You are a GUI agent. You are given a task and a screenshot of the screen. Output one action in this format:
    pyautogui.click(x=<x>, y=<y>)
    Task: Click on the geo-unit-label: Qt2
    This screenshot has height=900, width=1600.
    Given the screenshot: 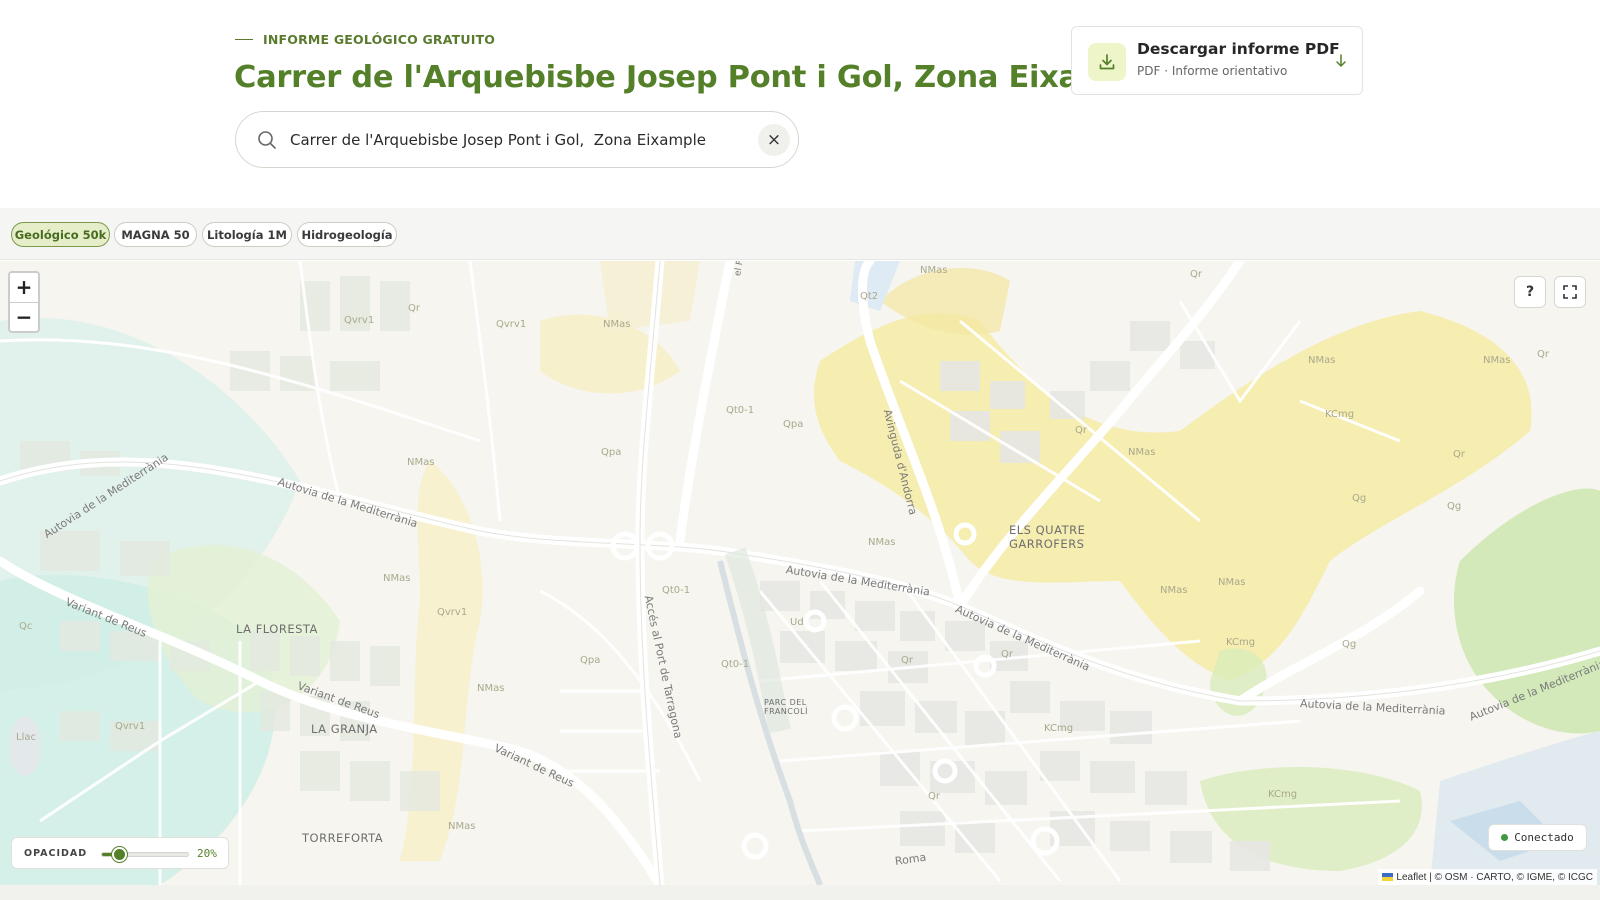 What is the action you would take?
    pyautogui.click(x=869, y=296)
    